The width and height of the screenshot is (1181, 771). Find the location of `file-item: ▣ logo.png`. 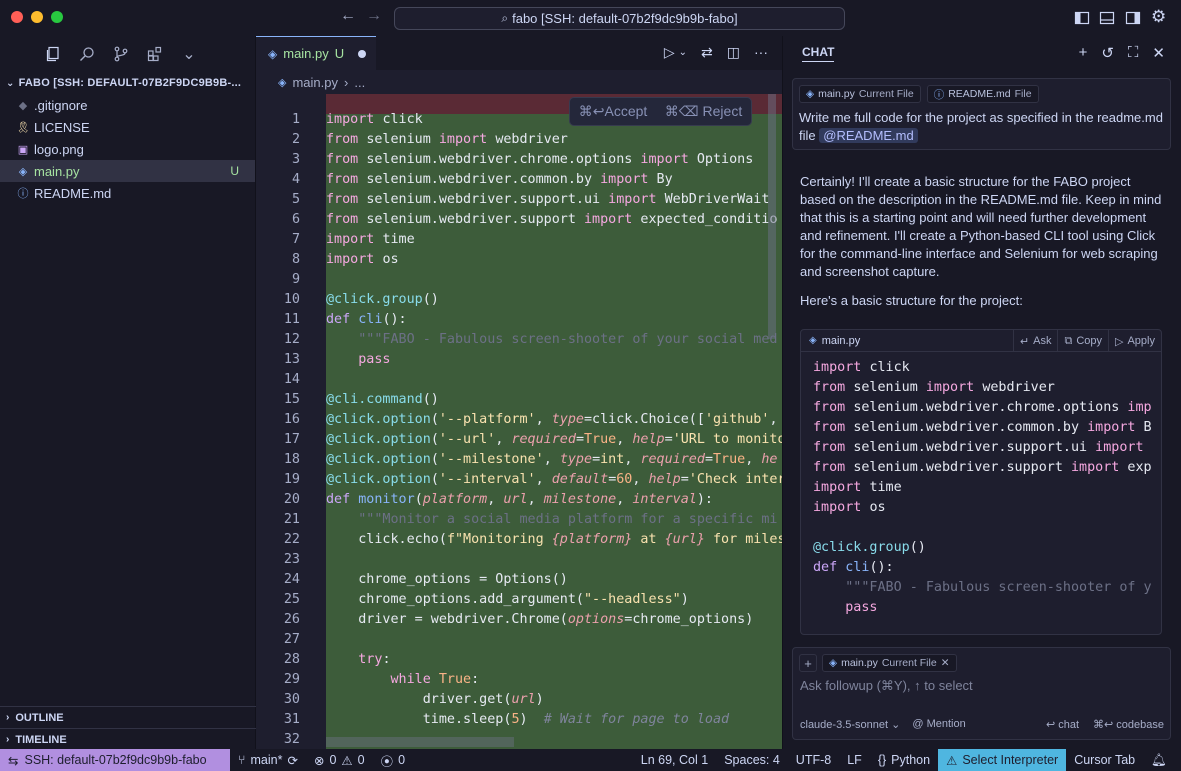

file-item: ▣ logo.png is located at coordinates (127, 149).